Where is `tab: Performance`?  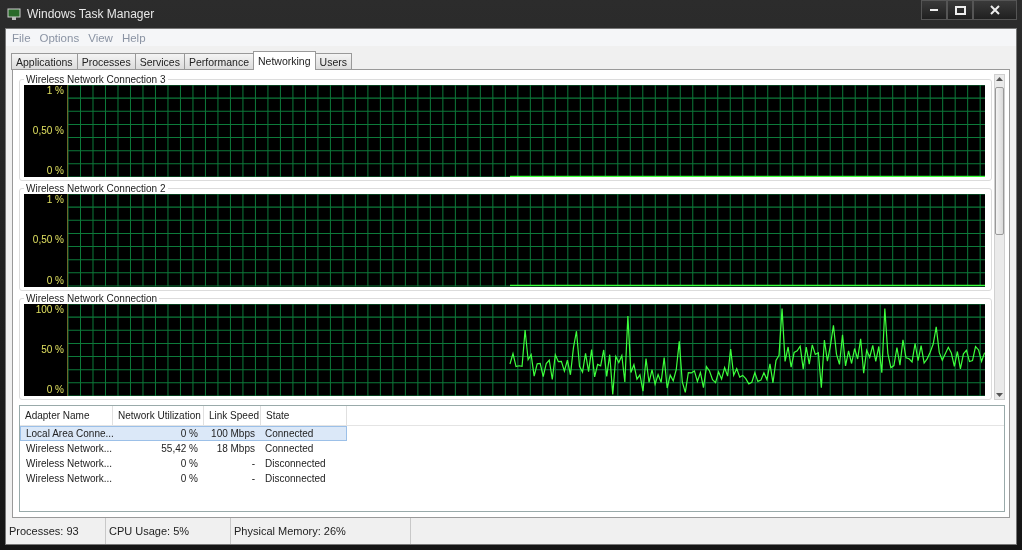 tab: Performance is located at coordinates (219, 61).